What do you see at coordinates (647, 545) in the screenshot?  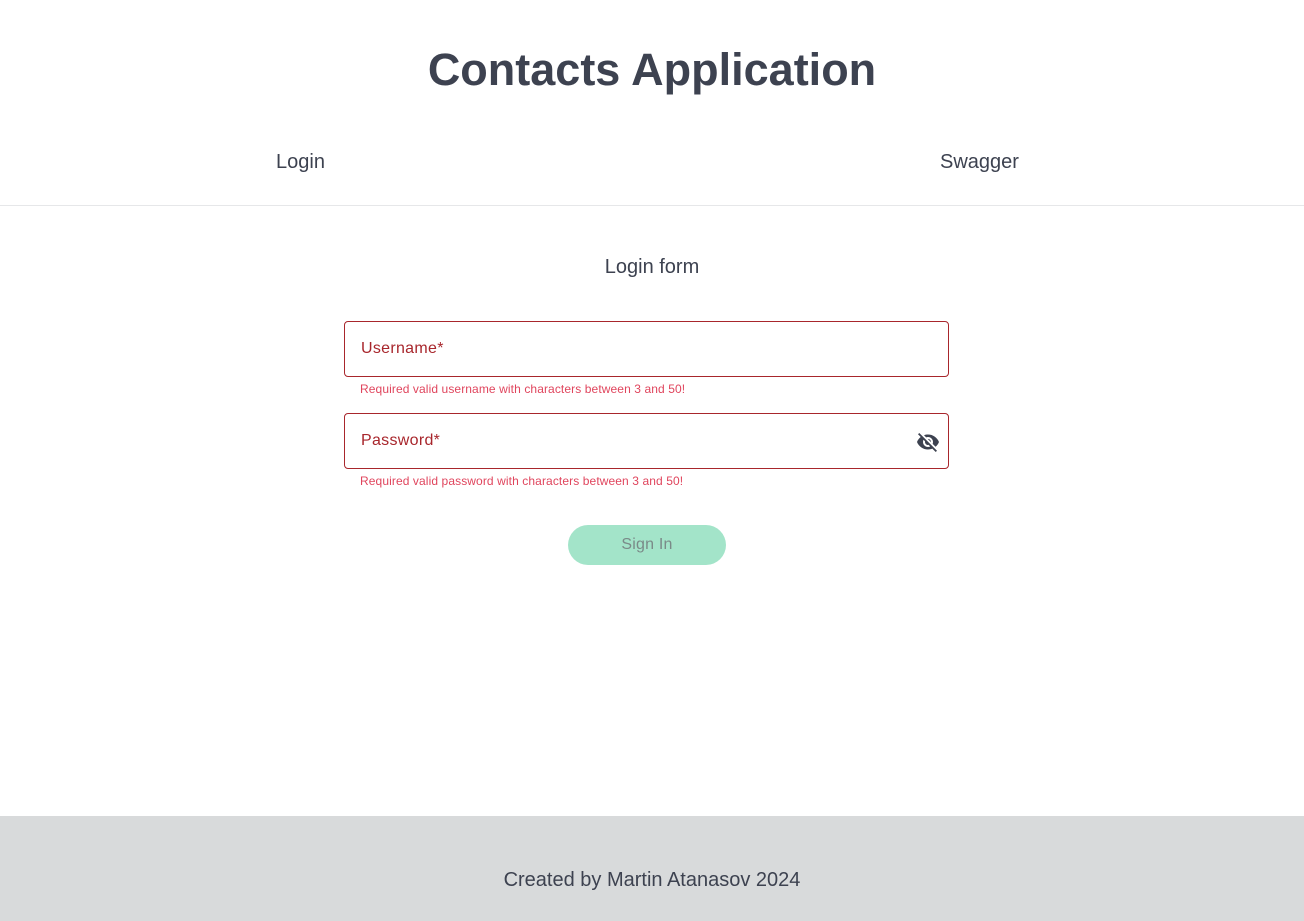 I see `sign-in-button: Sign In` at bounding box center [647, 545].